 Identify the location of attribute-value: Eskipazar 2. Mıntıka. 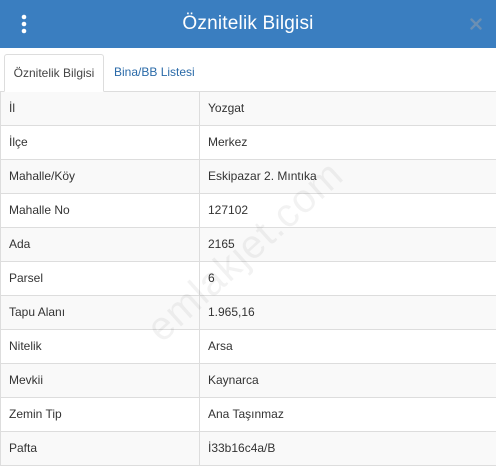
(262, 176).